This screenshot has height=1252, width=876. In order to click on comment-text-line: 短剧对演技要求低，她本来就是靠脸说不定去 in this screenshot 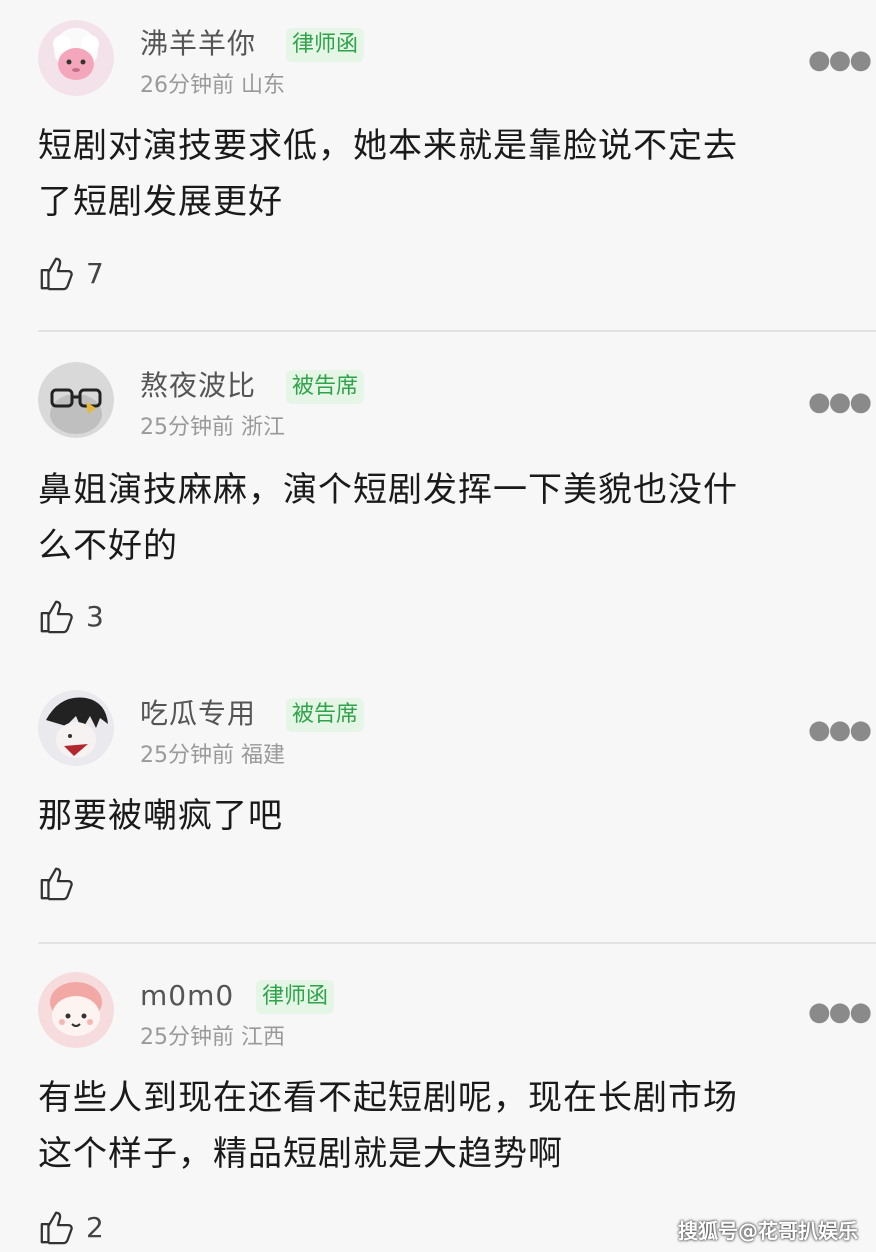, I will do `click(388, 146)`.